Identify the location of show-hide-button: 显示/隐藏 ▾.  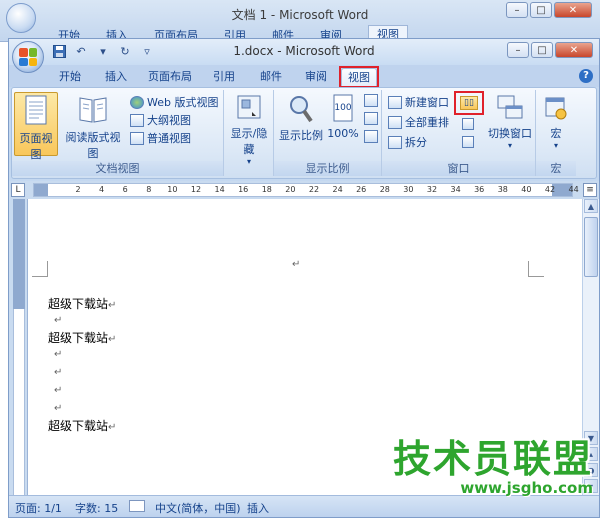
(249, 129).